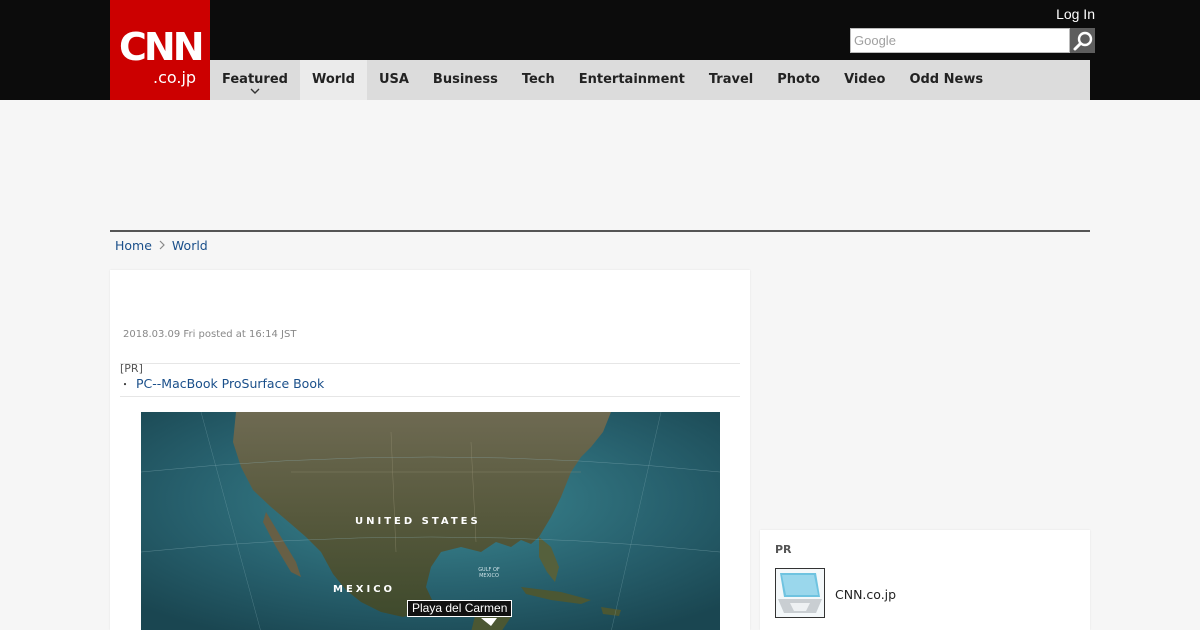  I want to click on breadcrumb-world: World, so click(190, 245).